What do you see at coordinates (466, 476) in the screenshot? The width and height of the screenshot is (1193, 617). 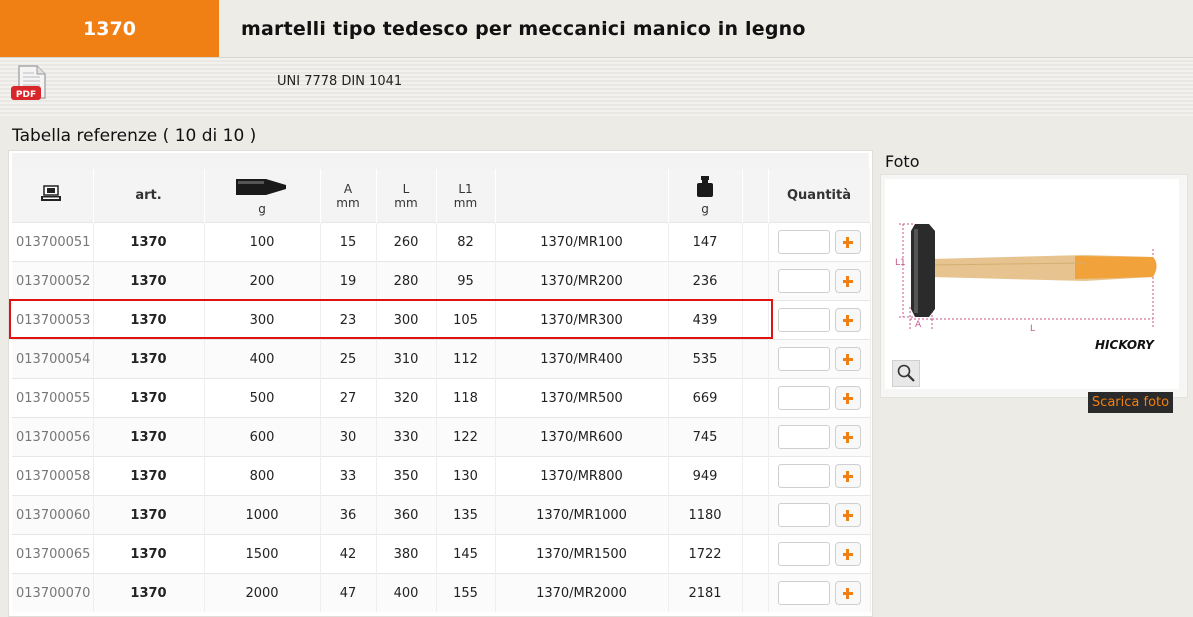 I see `l1-value: 130` at bounding box center [466, 476].